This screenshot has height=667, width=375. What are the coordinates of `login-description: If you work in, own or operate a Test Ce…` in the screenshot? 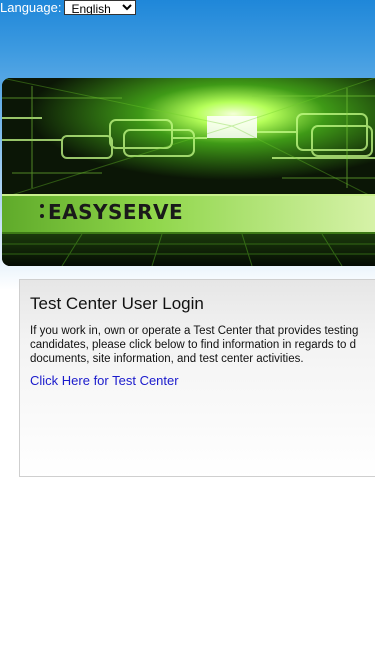 It's located at (202, 345).